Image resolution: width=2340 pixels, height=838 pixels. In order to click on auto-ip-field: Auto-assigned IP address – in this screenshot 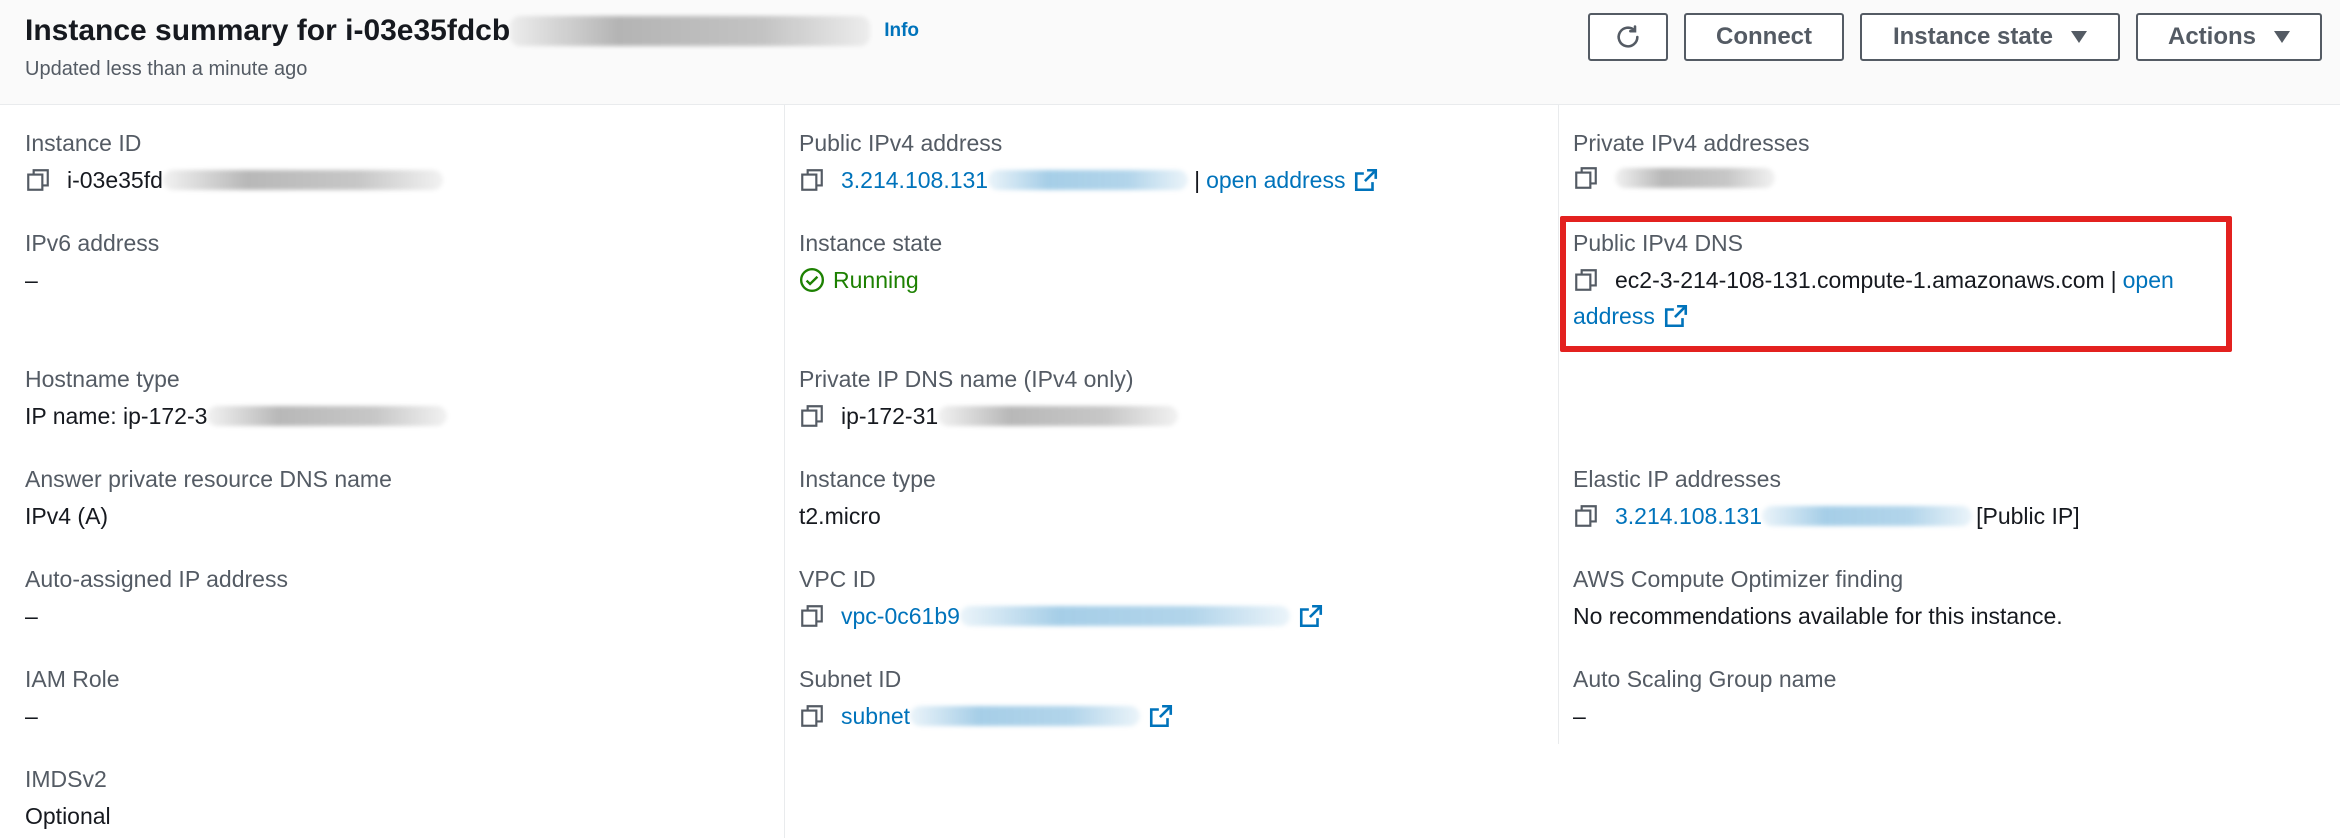, I will do `click(156, 597)`.